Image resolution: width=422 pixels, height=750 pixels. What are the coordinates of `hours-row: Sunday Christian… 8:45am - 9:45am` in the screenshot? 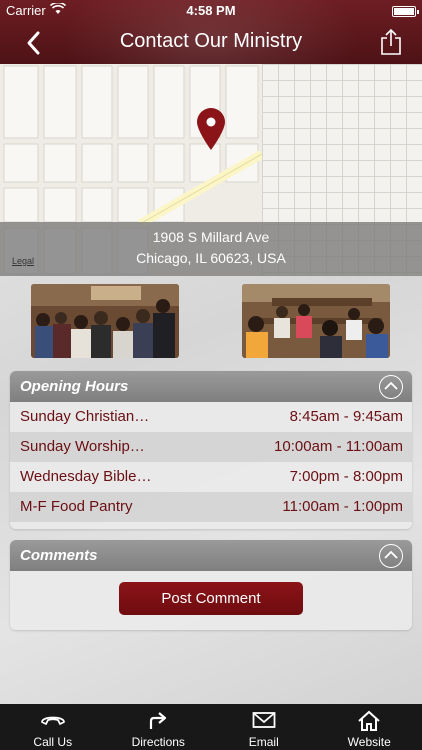 It's located at (211, 417).